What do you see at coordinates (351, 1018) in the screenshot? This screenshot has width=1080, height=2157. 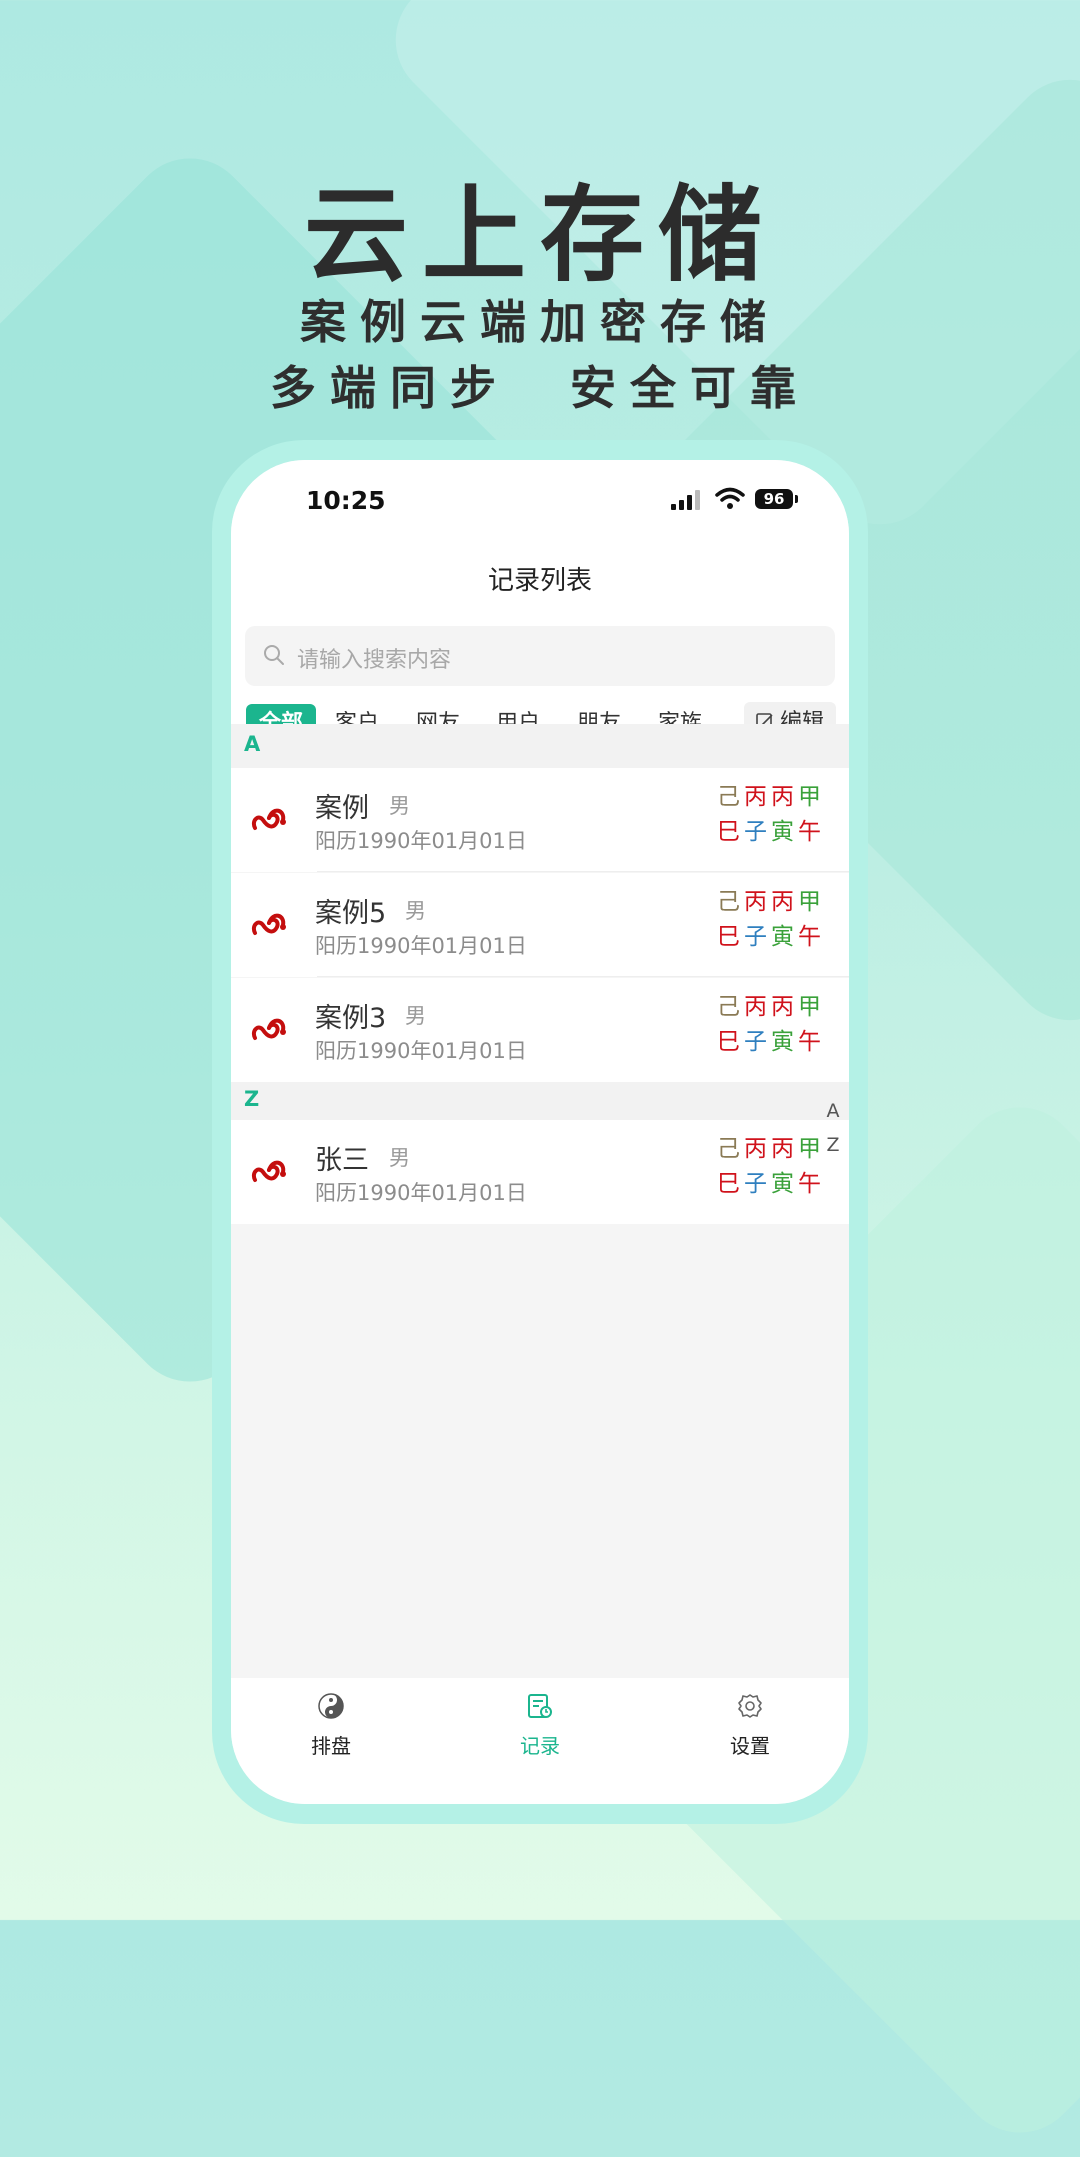 I see `record-name: 案例3` at bounding box center [351, 1018].